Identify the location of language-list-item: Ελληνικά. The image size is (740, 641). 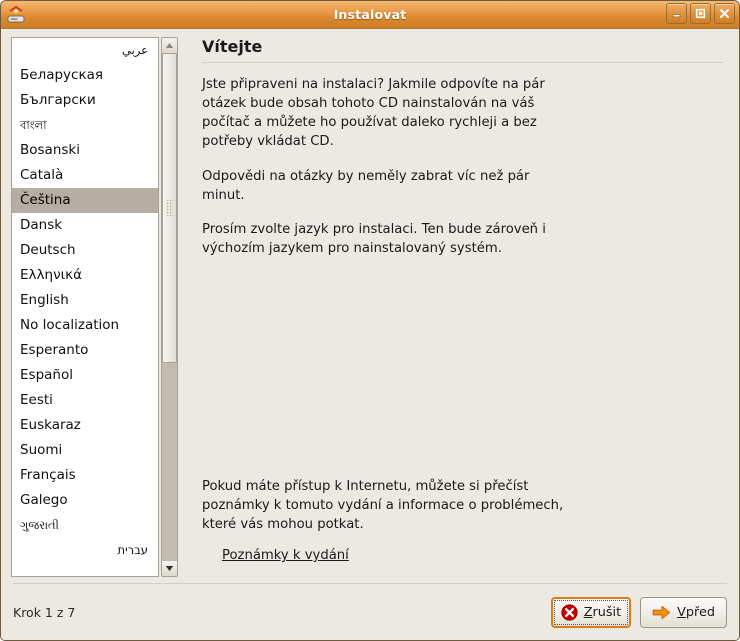
(85, 275).